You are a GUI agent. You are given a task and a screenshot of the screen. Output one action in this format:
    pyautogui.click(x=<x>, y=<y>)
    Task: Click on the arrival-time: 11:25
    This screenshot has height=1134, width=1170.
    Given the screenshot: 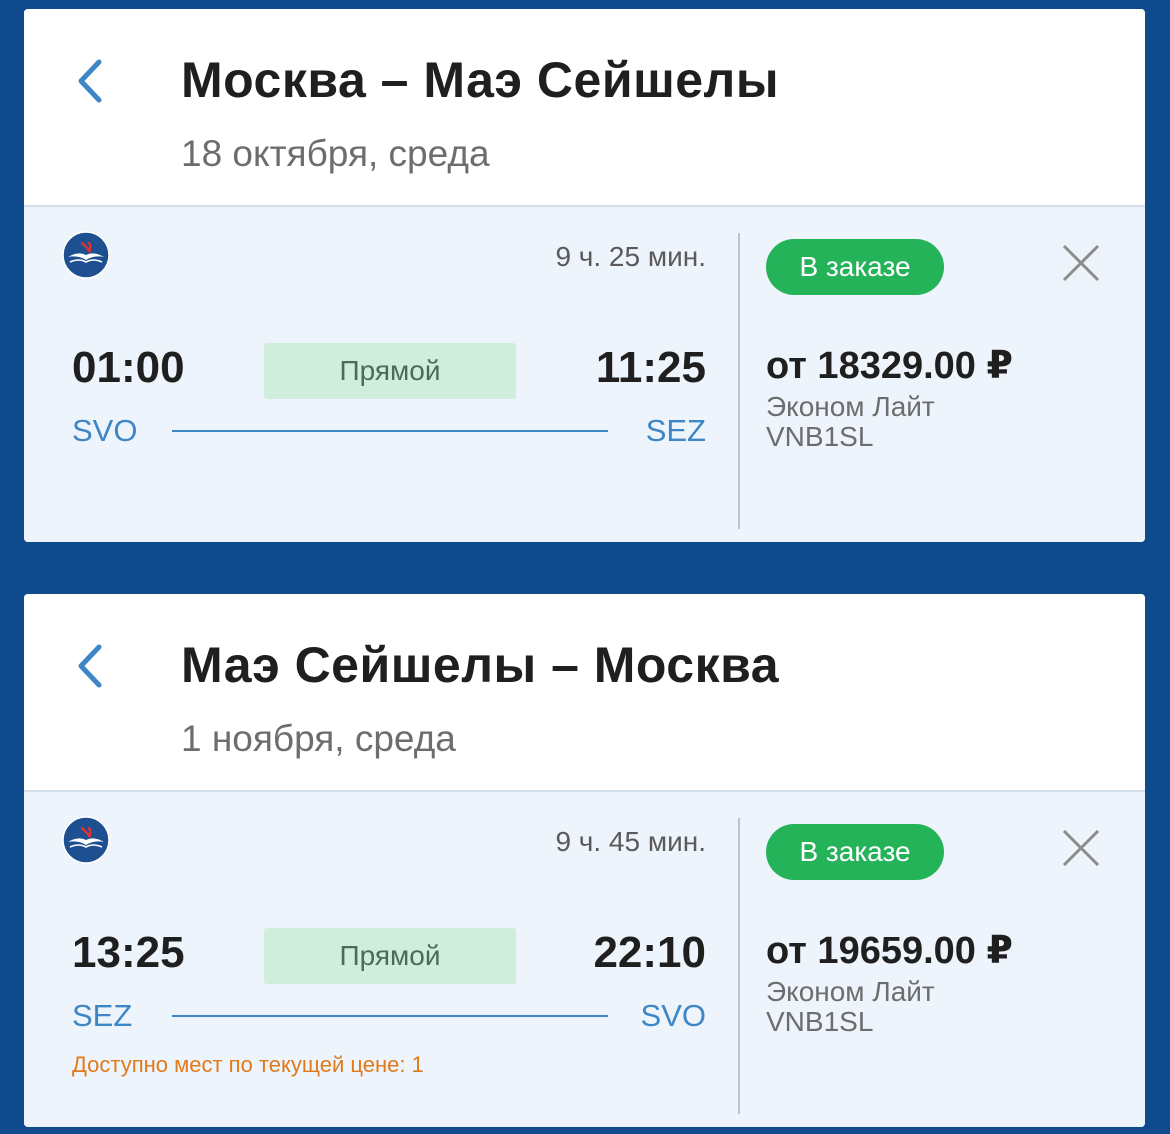 What is the action you would take?
    pyautogui.click(x=650, y=367)
    